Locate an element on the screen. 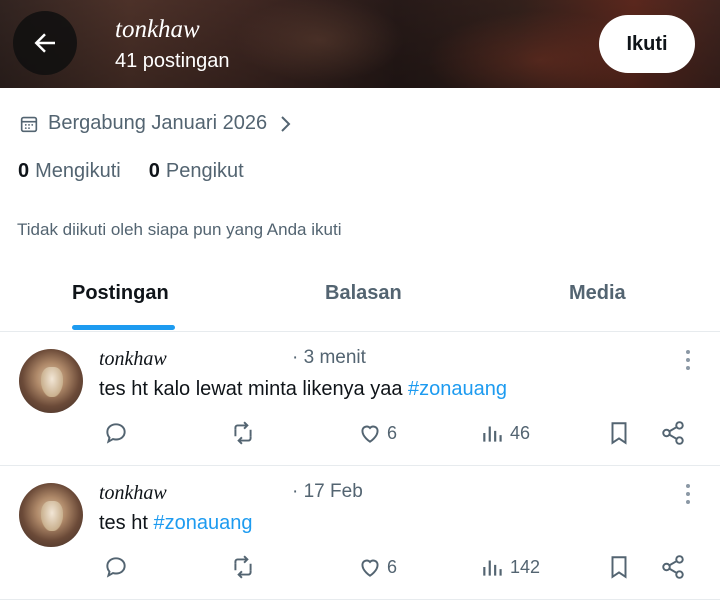 The height and width of the screenshot is (608, 720). followers-label: Pengikut is located at coordinates (204, 171).